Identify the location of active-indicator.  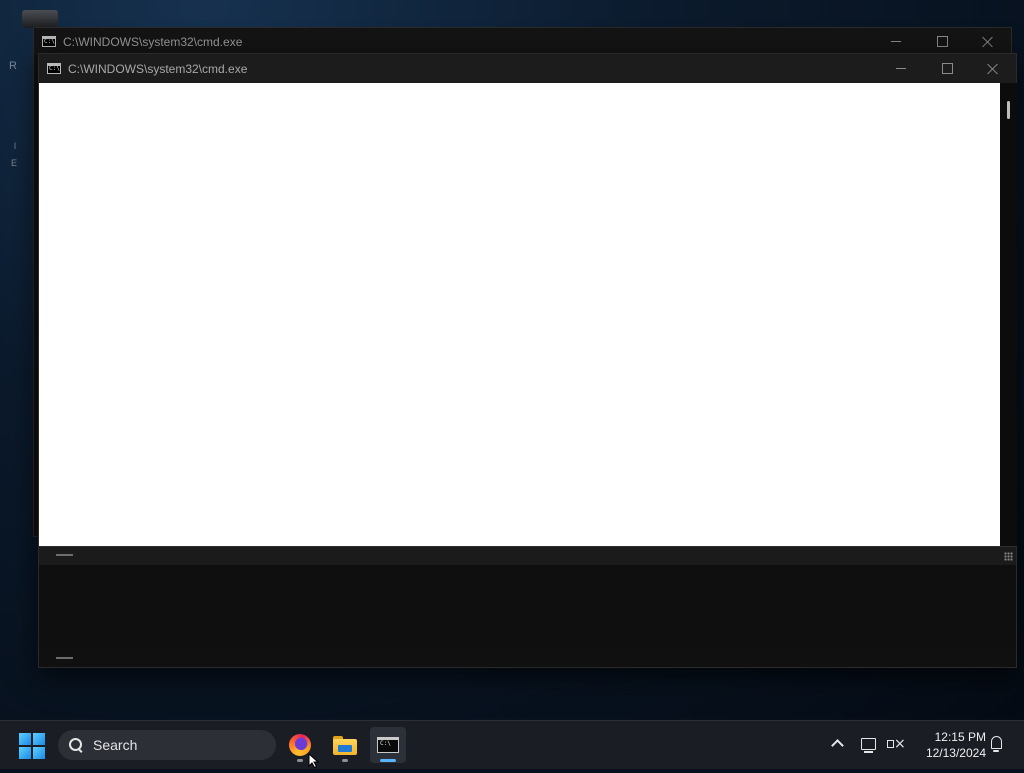
(388, 760).